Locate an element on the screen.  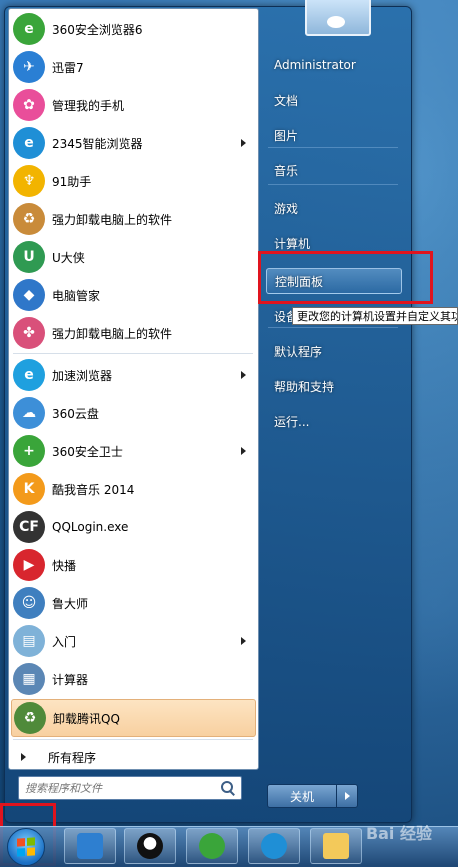
program-label: 快播 is located at coordinates (64, 565).